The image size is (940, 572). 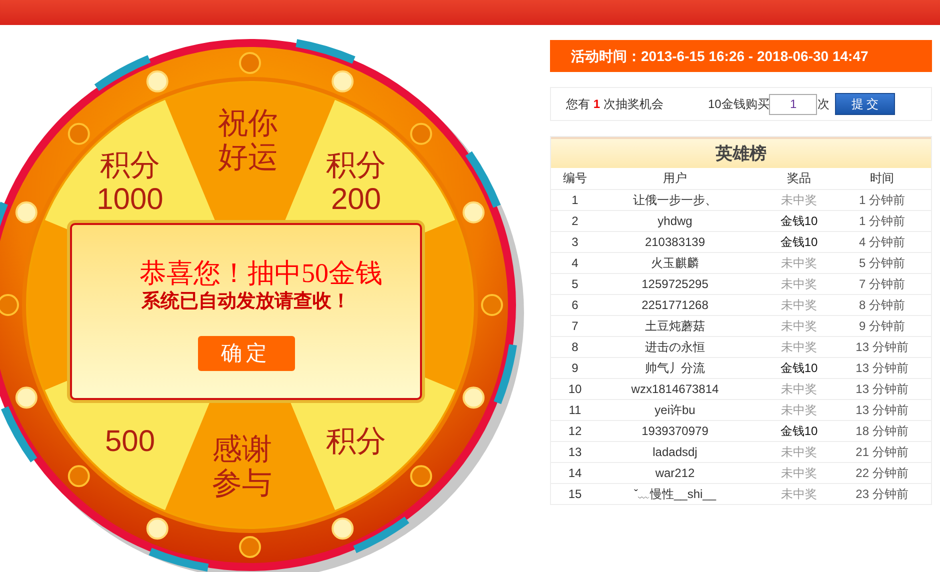 I want to click on column-header: 奖品, so click(x=799, y=178).